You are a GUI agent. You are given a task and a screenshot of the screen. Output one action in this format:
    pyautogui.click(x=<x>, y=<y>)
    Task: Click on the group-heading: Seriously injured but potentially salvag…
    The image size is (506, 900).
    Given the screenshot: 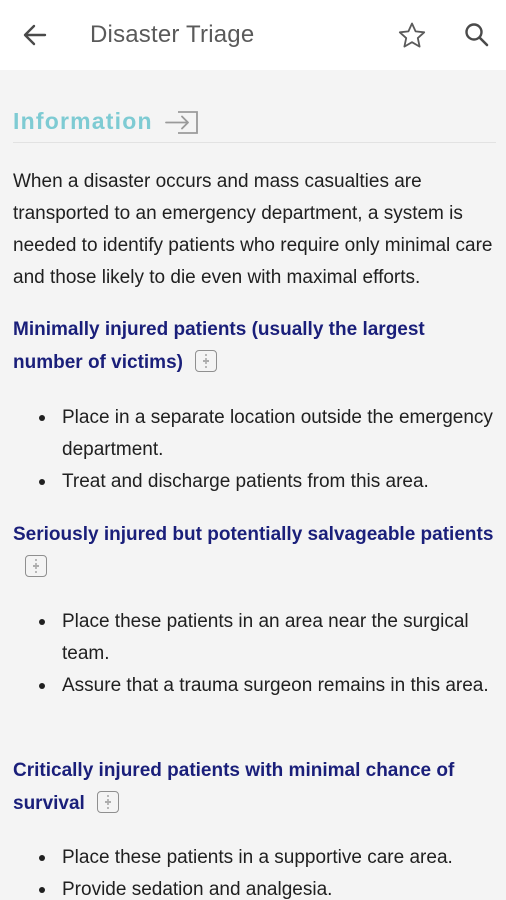 What is the action you would take?
    pyautogui.click(x=255, y=551)
    